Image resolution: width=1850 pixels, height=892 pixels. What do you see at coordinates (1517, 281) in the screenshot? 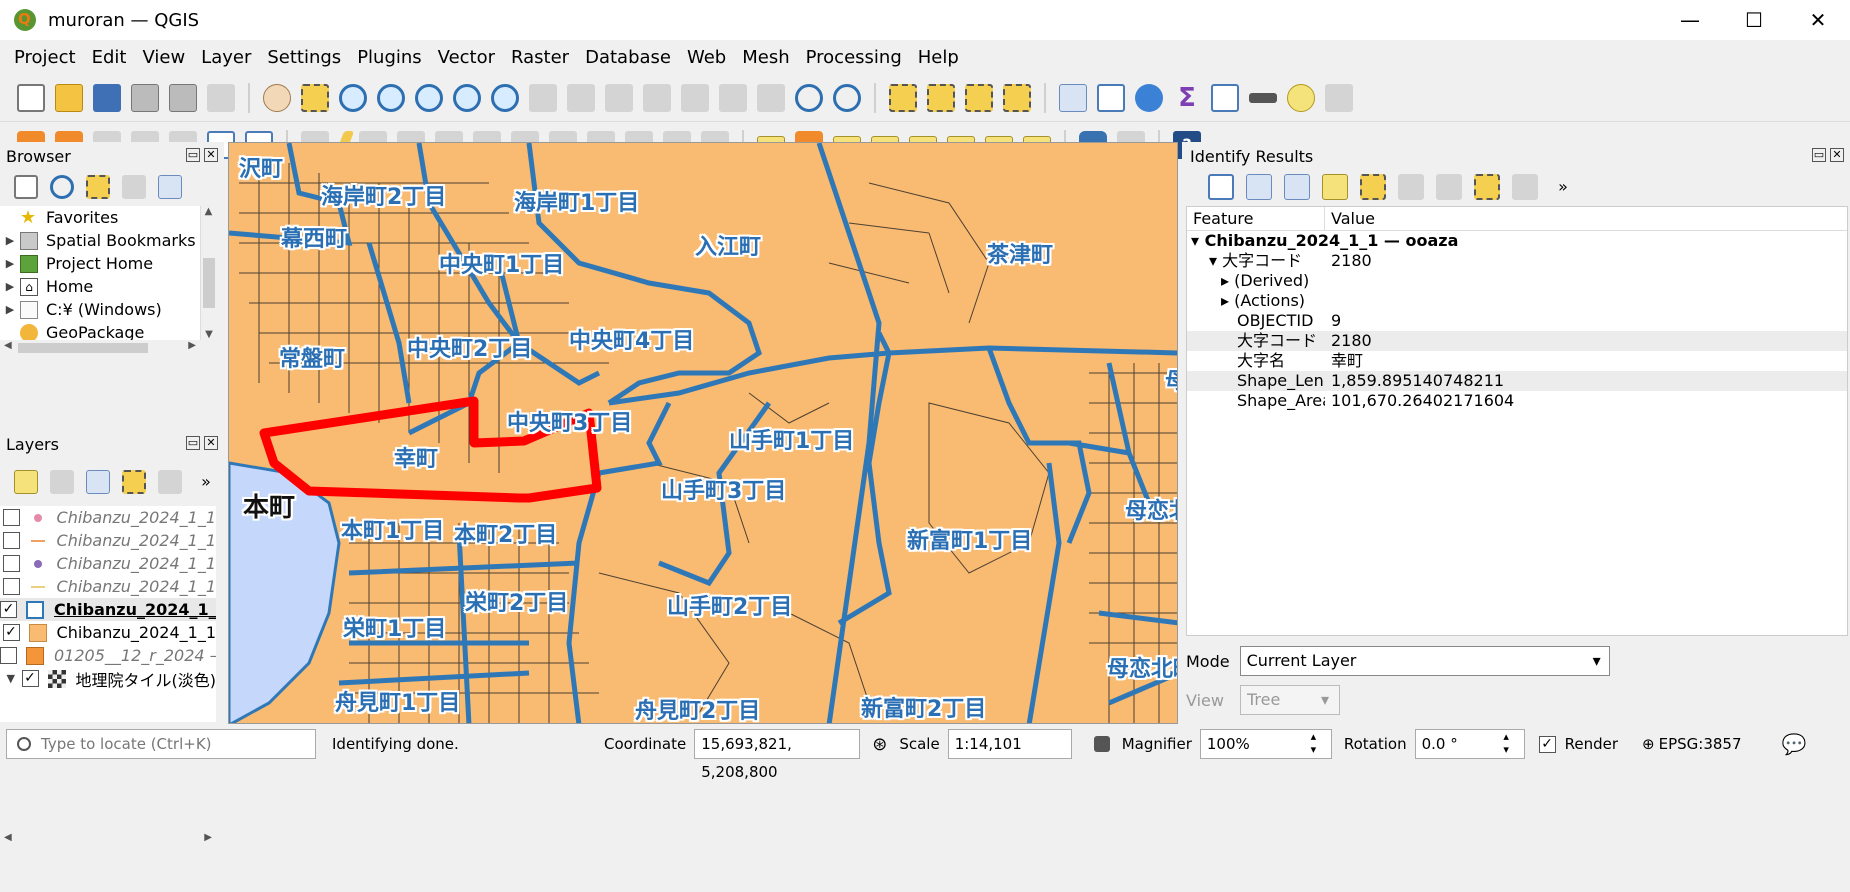
I see `identify-row: ▸ (Derived)` at bounding box center [1517, 281].